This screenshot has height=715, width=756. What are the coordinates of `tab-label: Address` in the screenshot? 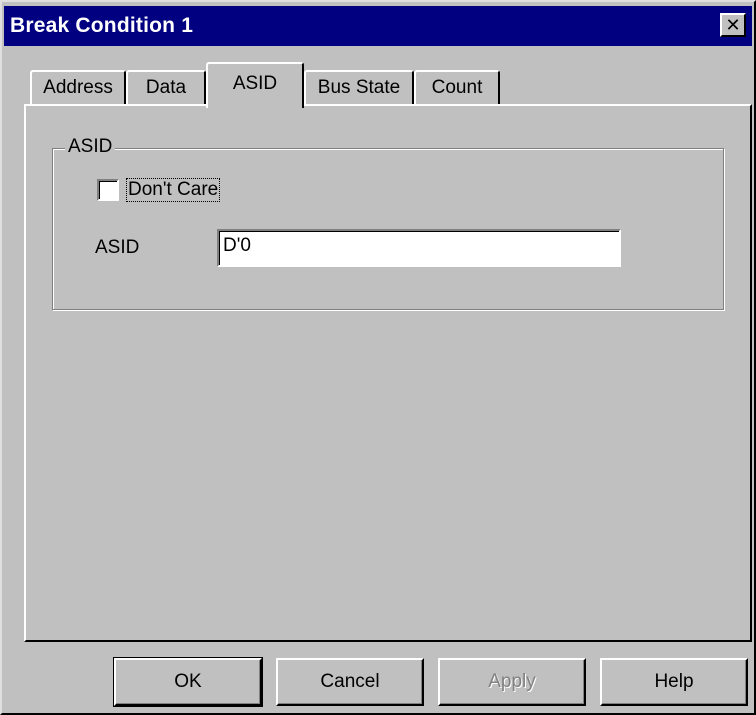 It's located at (78, 87).